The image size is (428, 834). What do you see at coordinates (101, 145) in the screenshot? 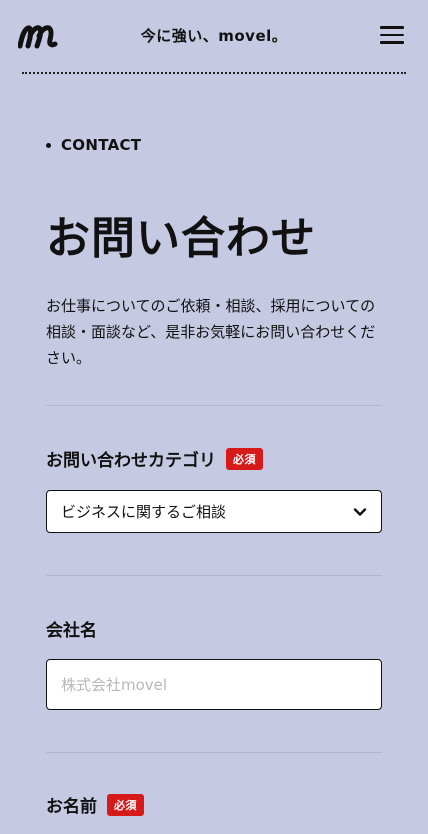
I see `eyebrow-label: CONTACT` at bounding box center [101, 145].